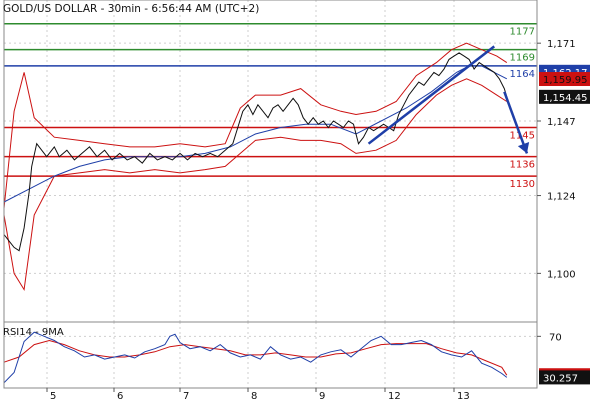 Image resolution: width=590 pixels, height=404 pixels. Describe the element at coordinates (522, 74) in the screenshot. I see `level-label: 1164` at that location.